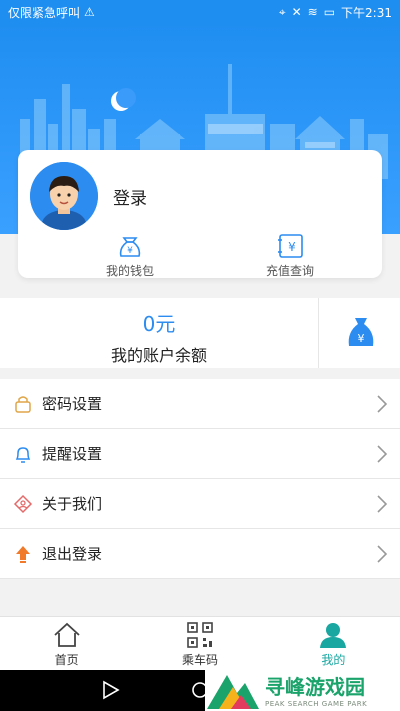 Image resolution: width=400 pixels, height=711 pixels. Describe the element at coordinates (312, 12) in the screenshot. I see `wifi-icon: ≋` at that location.